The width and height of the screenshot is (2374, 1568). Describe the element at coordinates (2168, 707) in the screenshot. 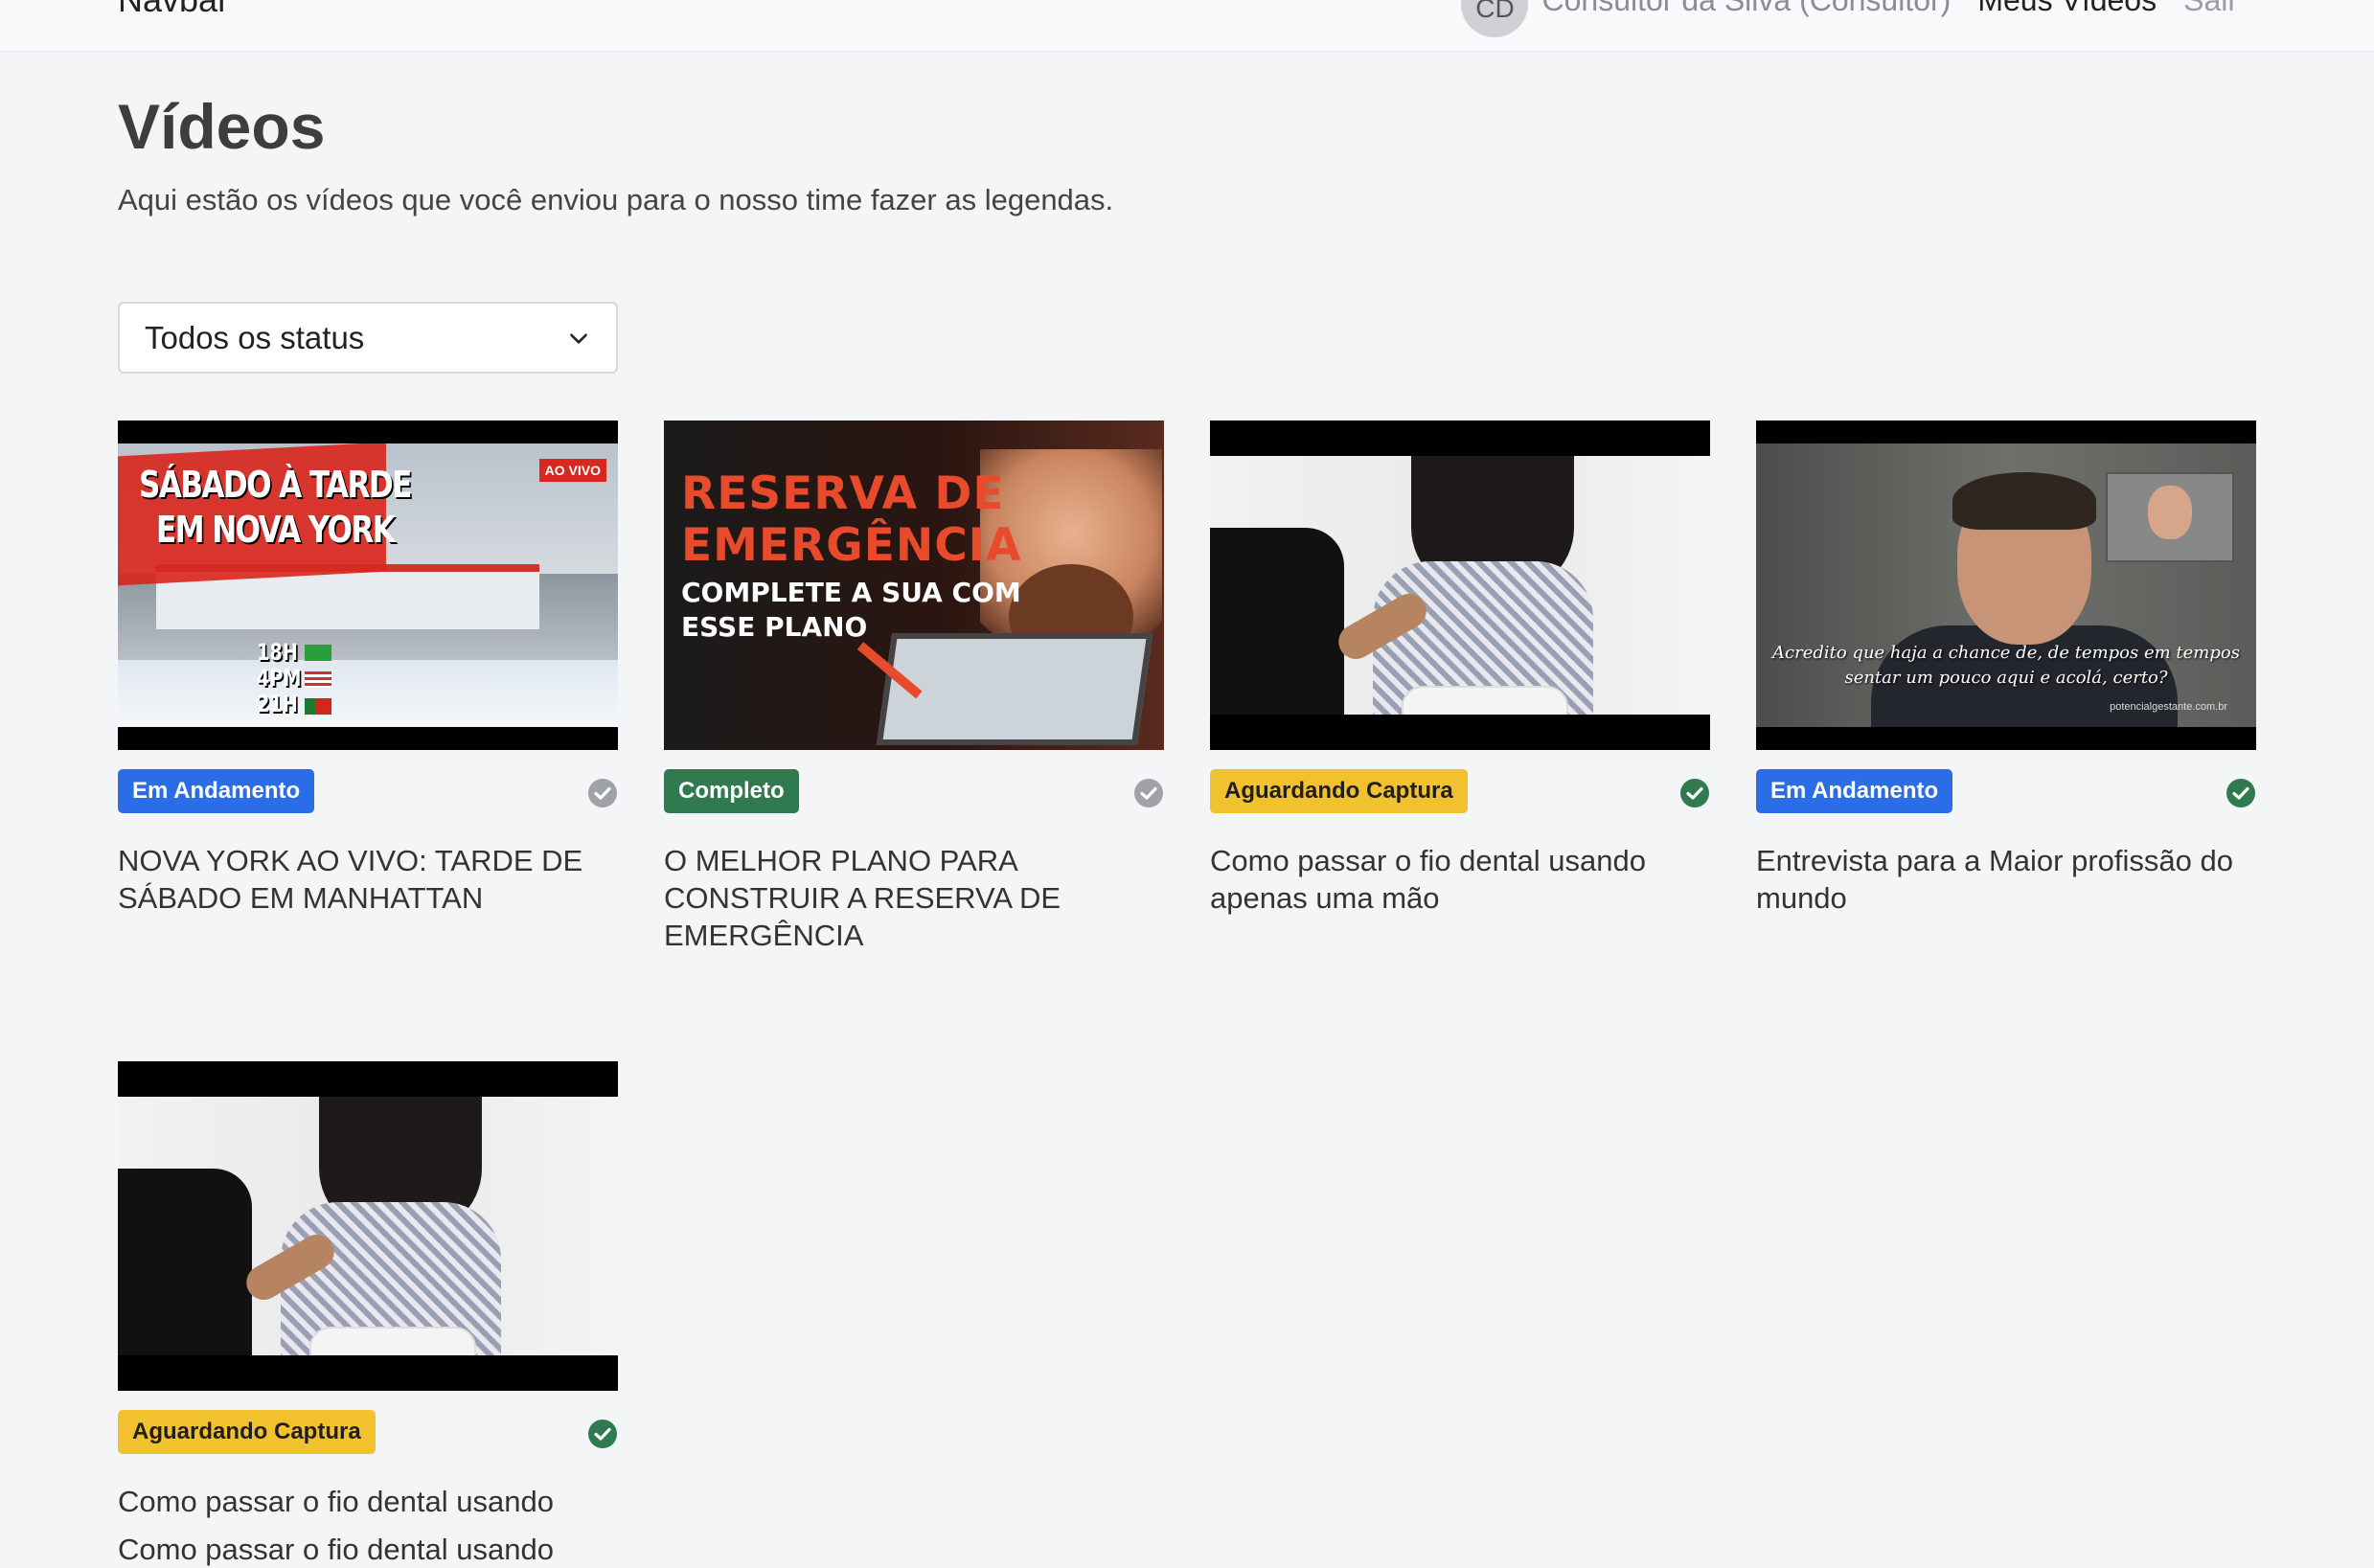

I see `thumb-watermark: potencialgestante.com.br` at that location.